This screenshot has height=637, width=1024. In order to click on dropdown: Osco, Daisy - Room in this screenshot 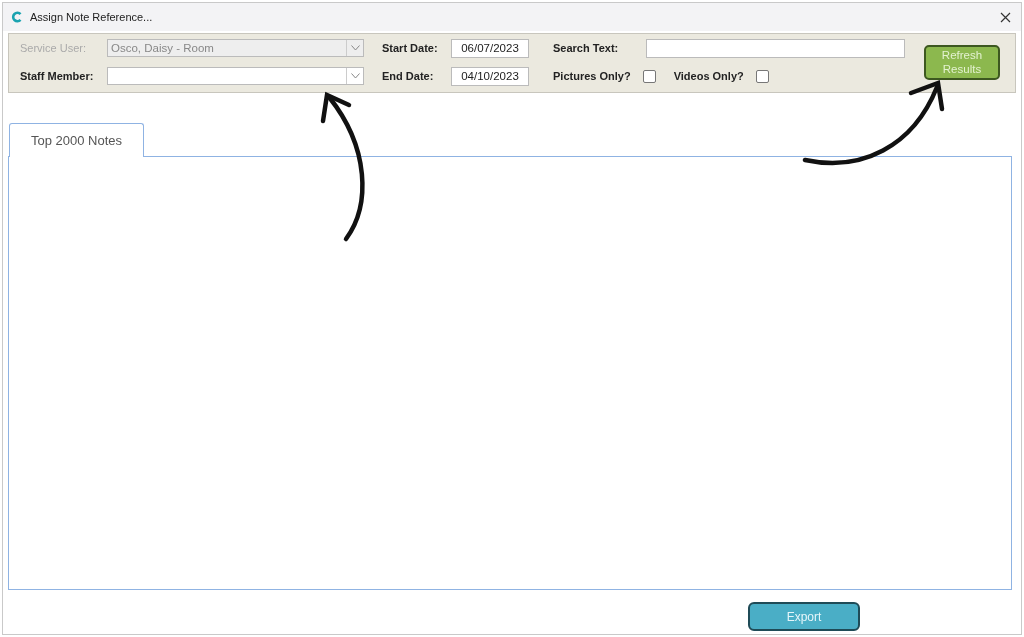, I will do `click(235, 48)`.